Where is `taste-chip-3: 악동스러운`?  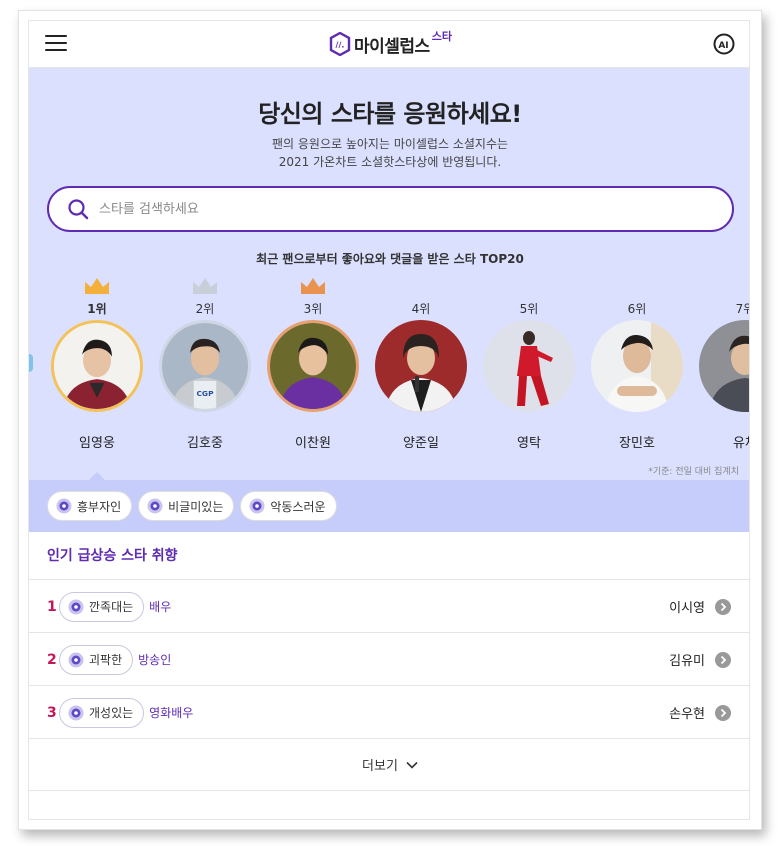 taste-chip-3: 악동스러운 is located at coordinates (288, 506).